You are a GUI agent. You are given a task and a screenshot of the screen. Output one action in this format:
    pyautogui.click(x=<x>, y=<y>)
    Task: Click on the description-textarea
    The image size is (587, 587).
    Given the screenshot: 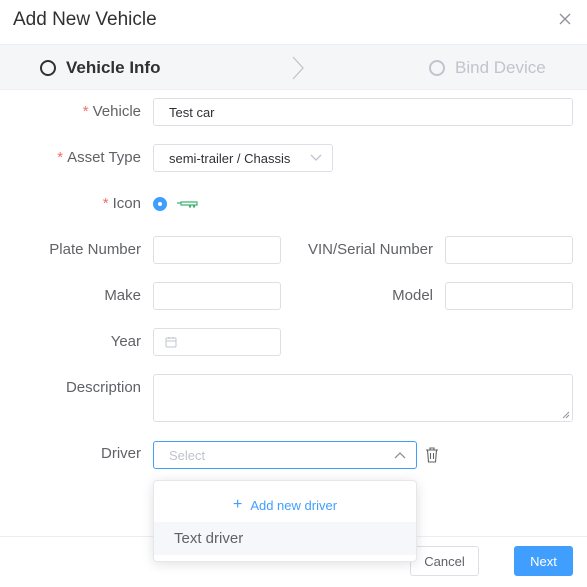 What is the action you would take?
    pyautogui.click(x=363, y=398)
    